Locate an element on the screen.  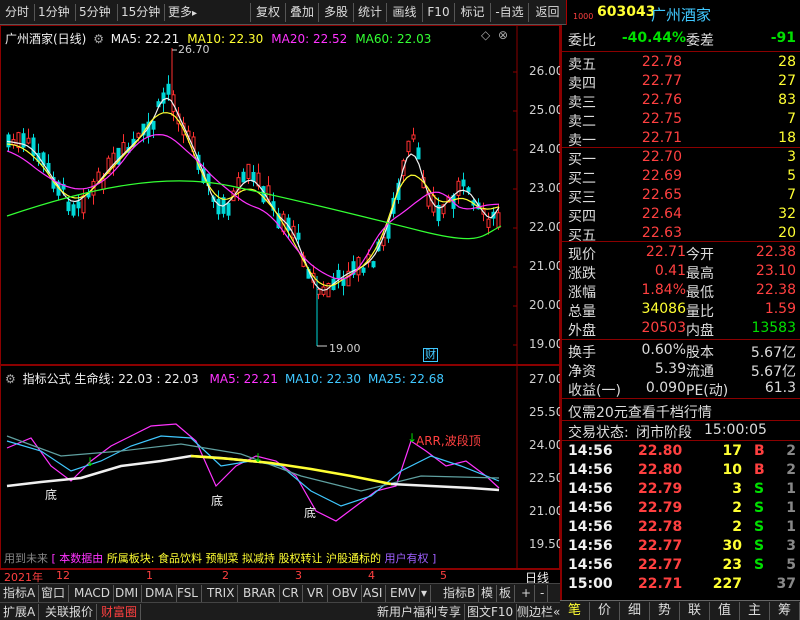
tick-side: B is located at coordinates (759, 451).